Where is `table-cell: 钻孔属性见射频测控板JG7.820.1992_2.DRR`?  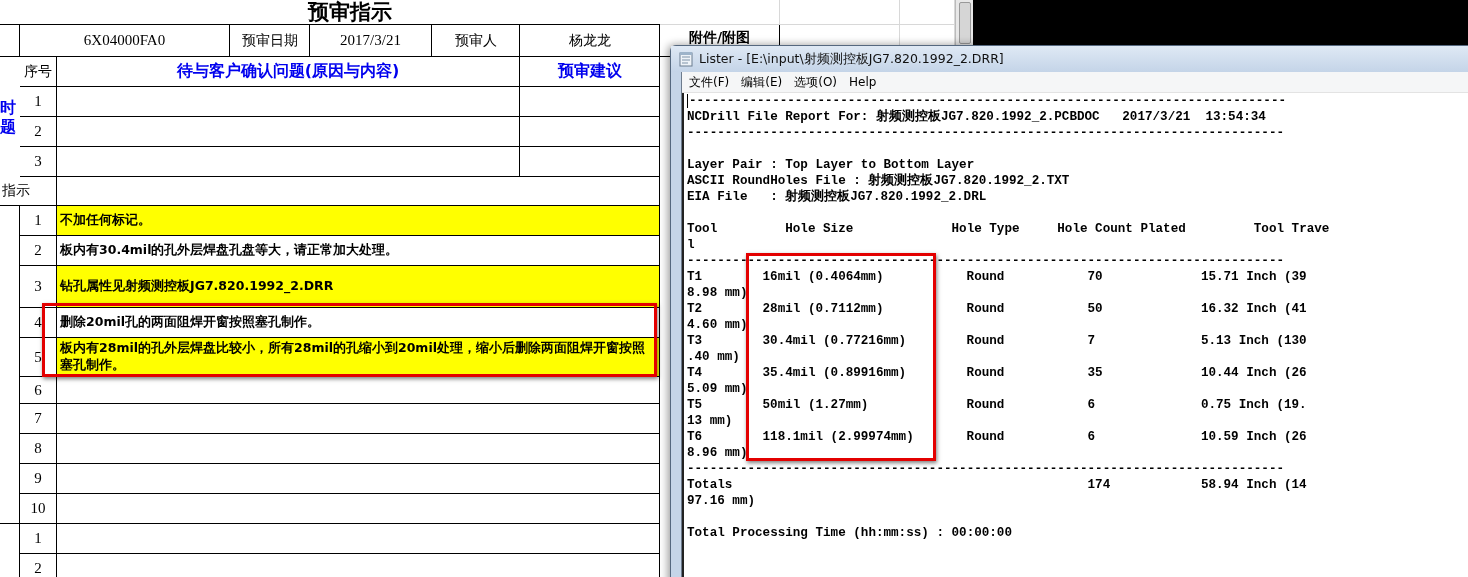
table-cell: 钻孔属性见射频测控板JG7.820.1992_2.DRR is located at coordinates (358, 287).